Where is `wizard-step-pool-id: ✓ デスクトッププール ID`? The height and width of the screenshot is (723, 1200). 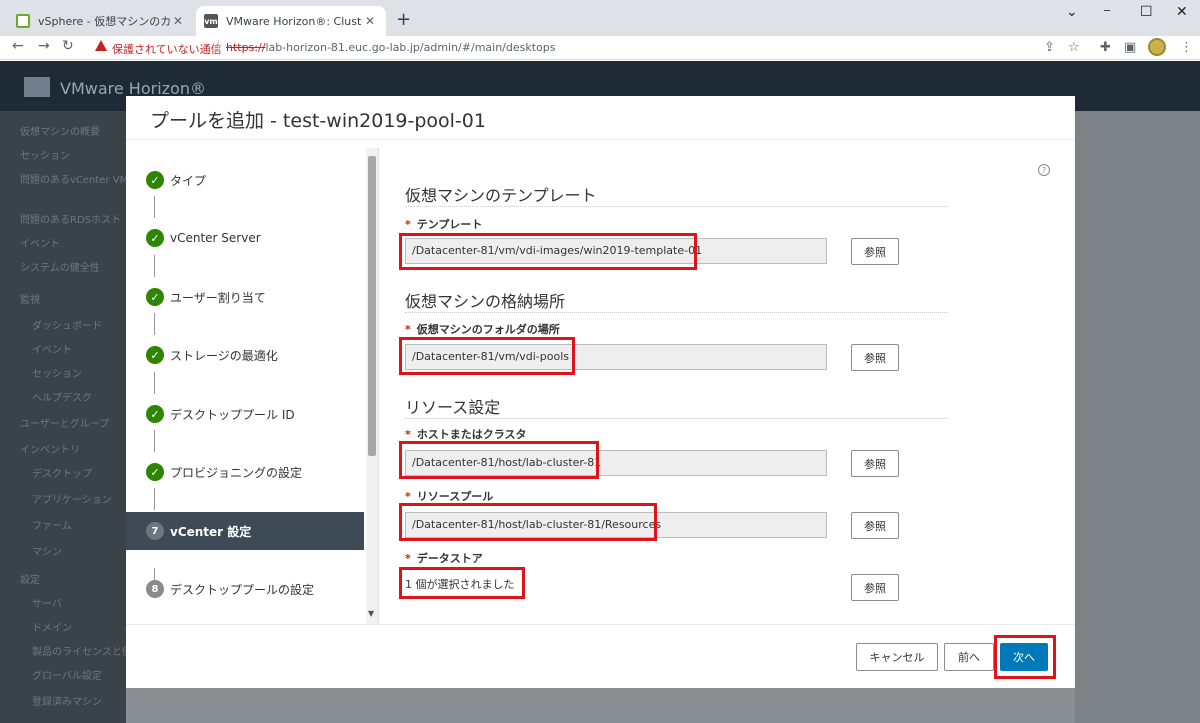
wizard-step-pool-id: ✓ デスクトッププール ID is located at coordinates (245, 414).